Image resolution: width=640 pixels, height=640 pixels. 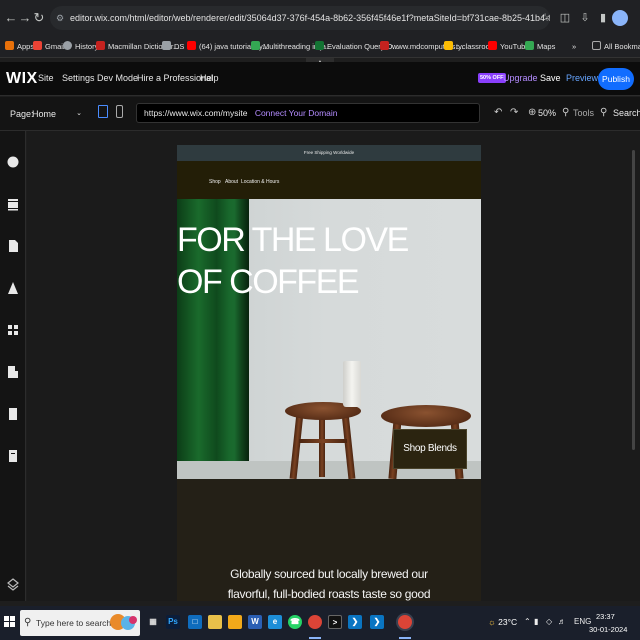 What do you see at coordinates (10, 622) in the screenshot?
I see `windows-start-icon` at bounding box center [10, 622].